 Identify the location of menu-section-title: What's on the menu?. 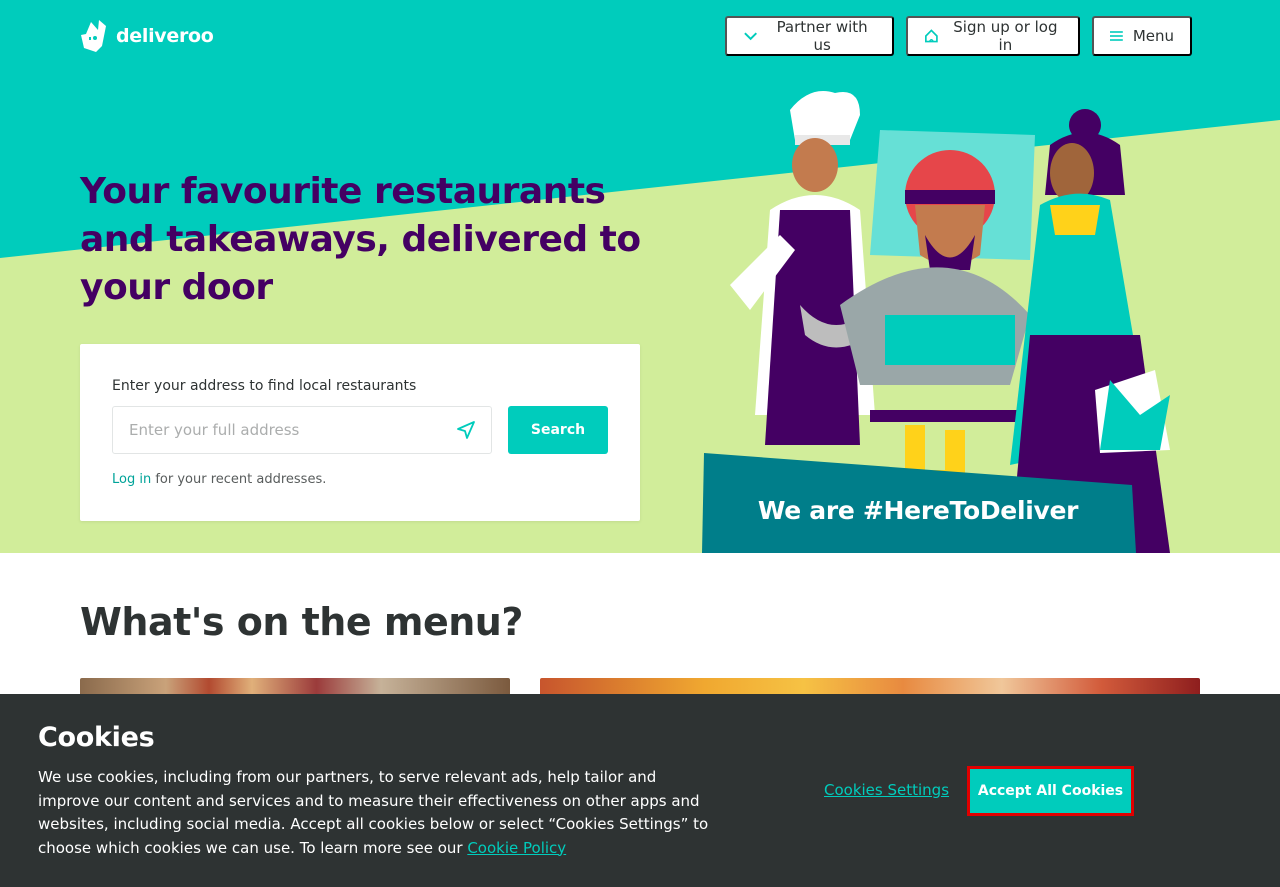
(301, 622).